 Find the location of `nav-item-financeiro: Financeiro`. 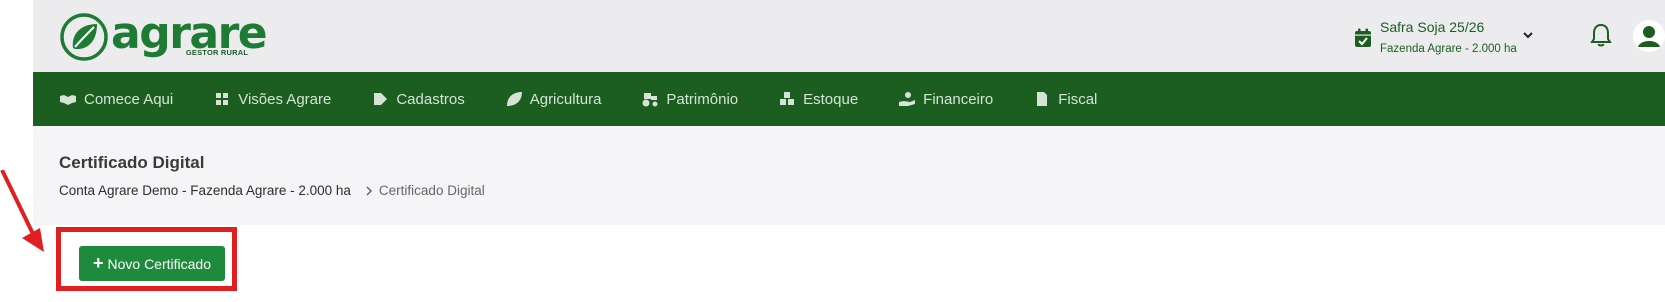

nav-item-financeiro: Financeiro is located at coordinates (945, 99).